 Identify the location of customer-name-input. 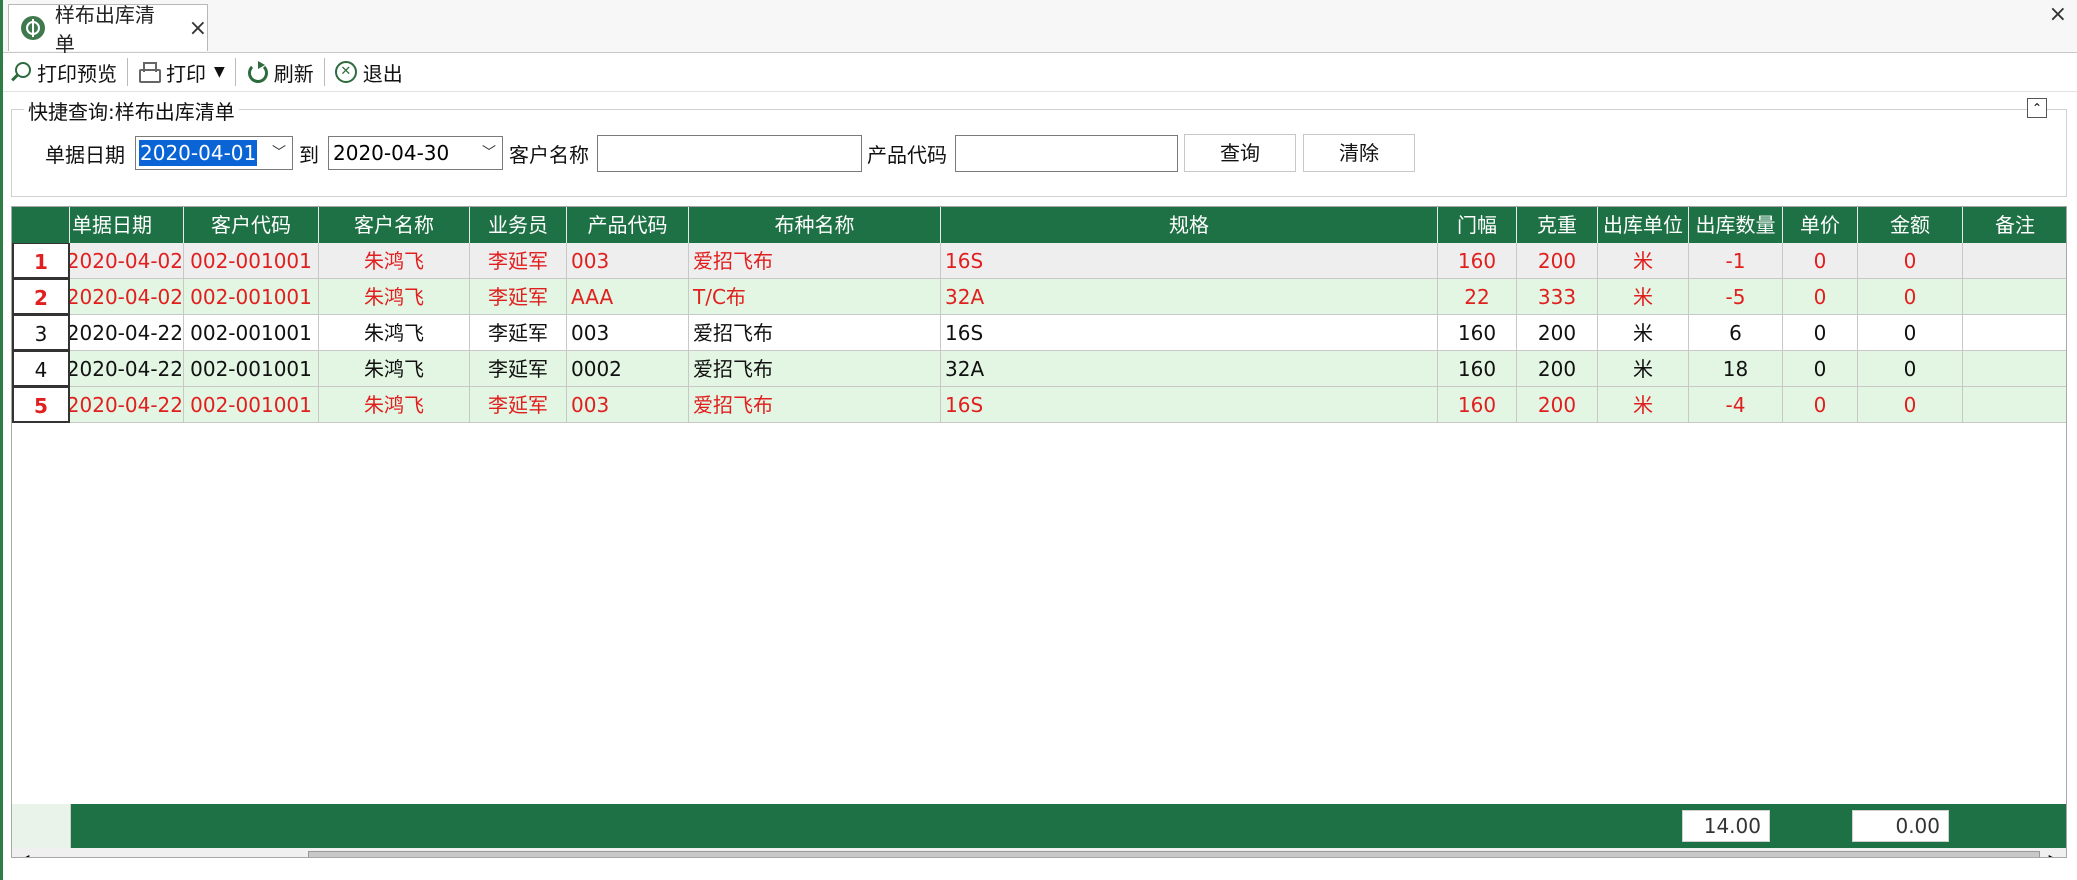
(729, 153).